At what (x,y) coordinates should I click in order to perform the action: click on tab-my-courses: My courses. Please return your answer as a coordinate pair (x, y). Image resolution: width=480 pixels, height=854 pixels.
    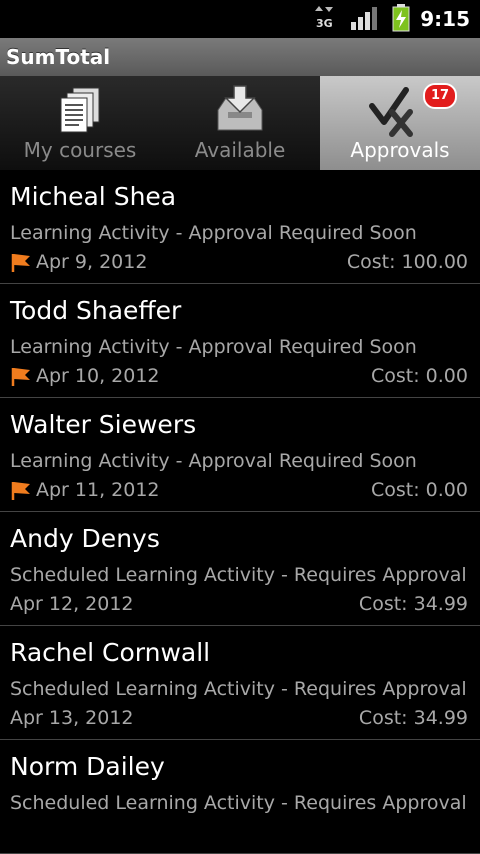
    Looking at the image, I should click on (80, 123).